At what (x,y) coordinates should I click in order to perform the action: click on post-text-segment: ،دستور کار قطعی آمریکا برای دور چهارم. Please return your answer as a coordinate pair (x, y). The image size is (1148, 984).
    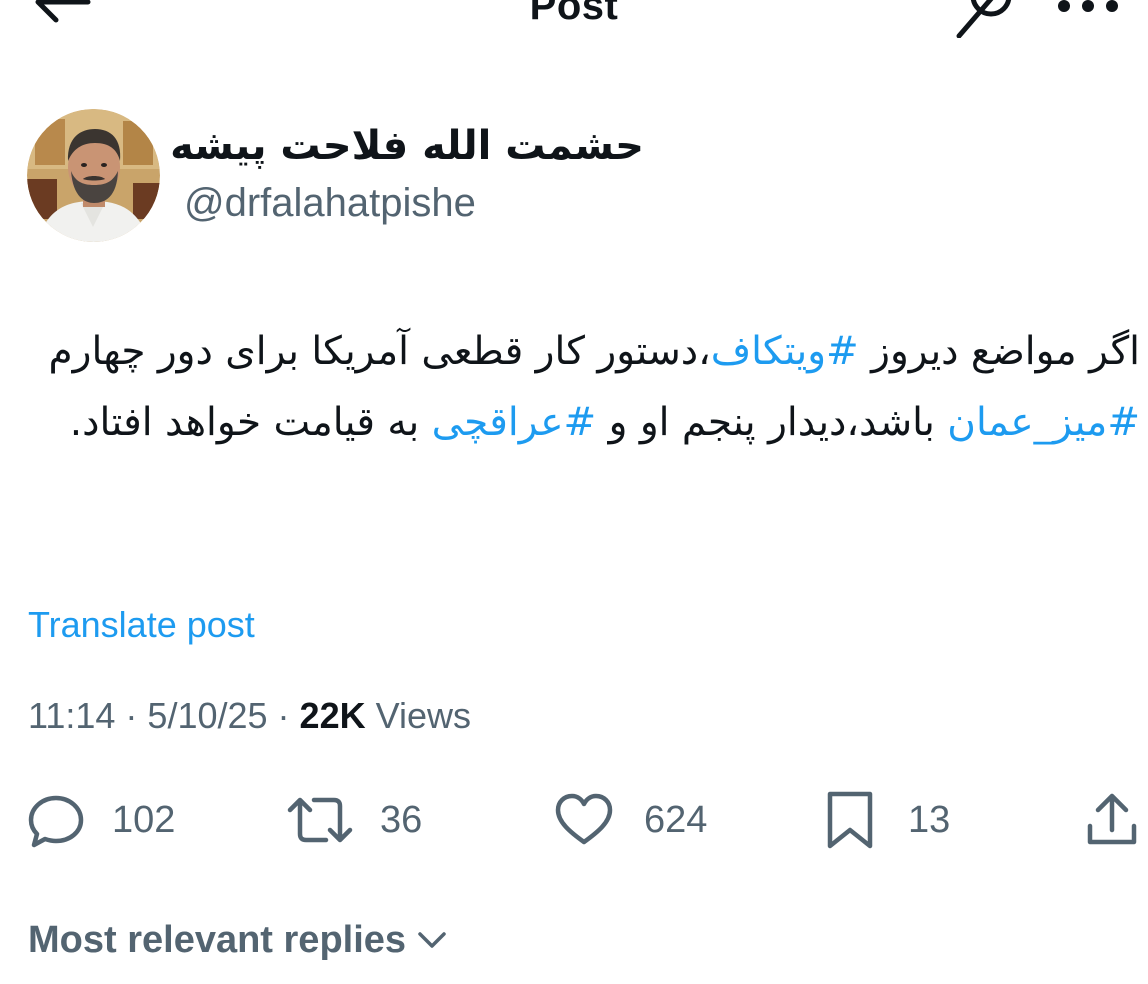
    Looking at the image, I should click on (379, 351).